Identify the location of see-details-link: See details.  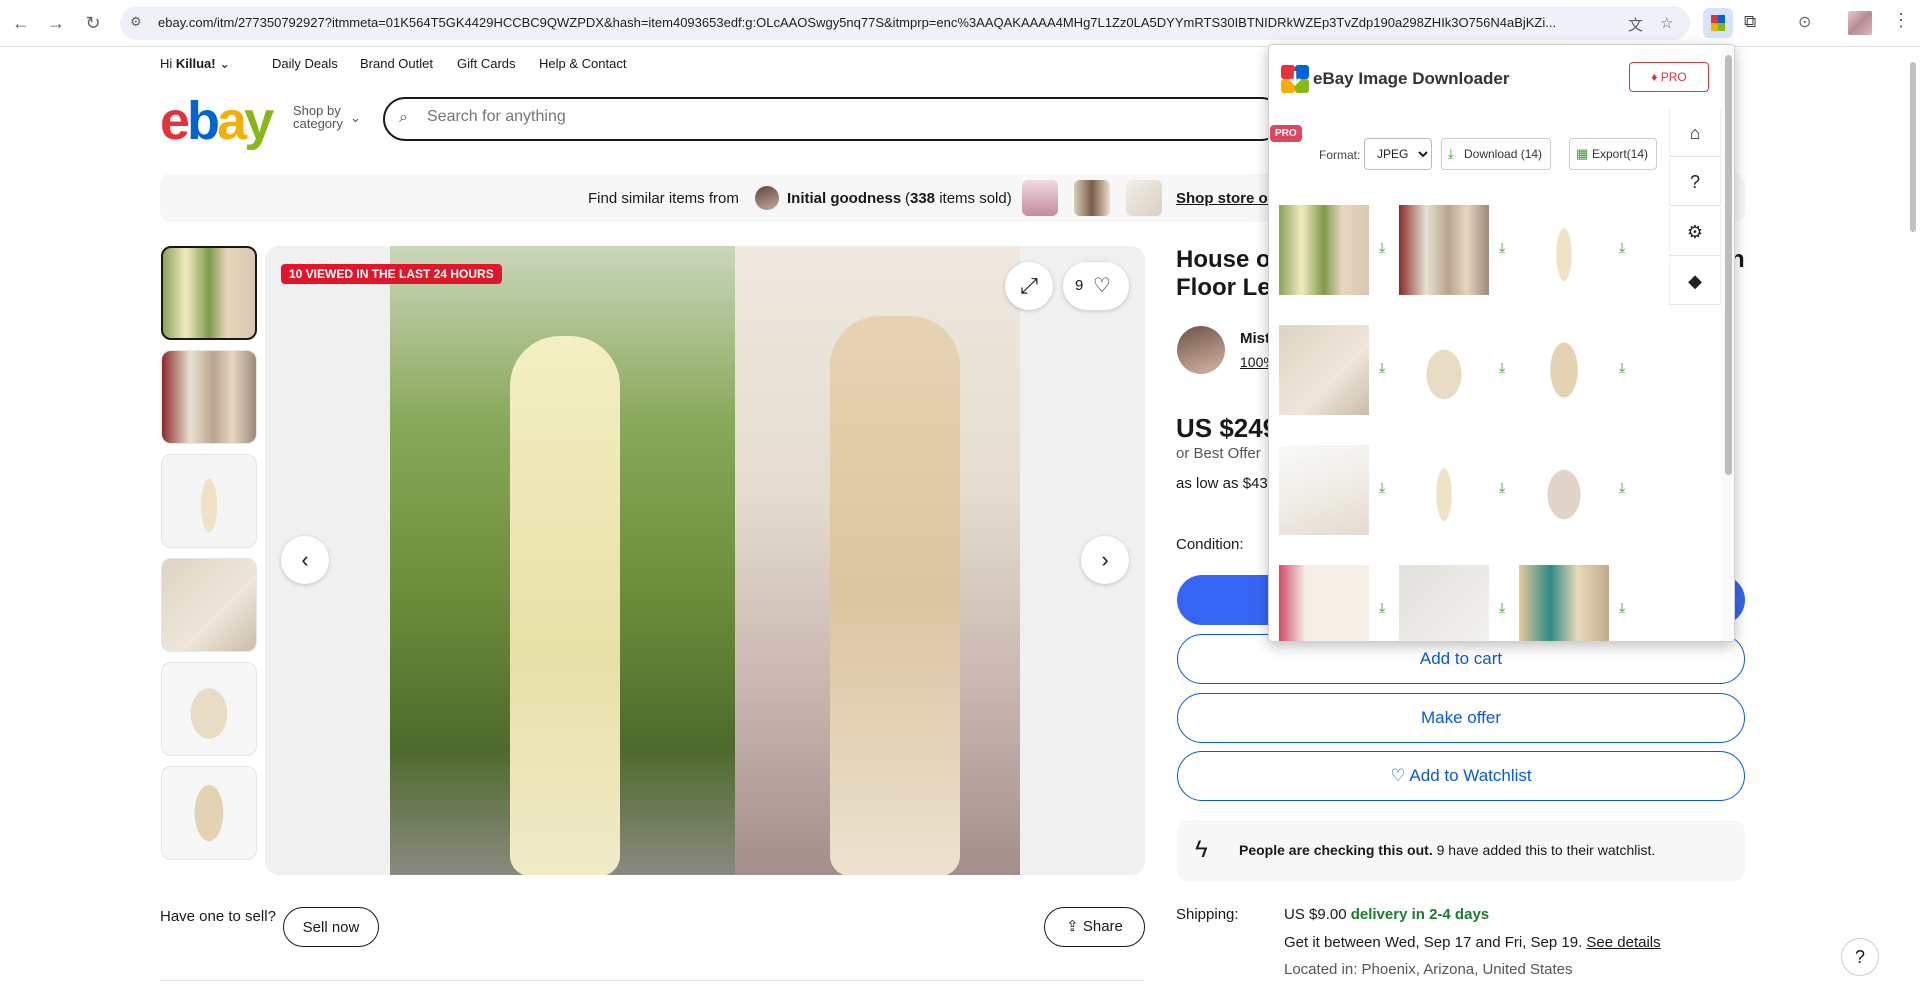
(1623, 942).